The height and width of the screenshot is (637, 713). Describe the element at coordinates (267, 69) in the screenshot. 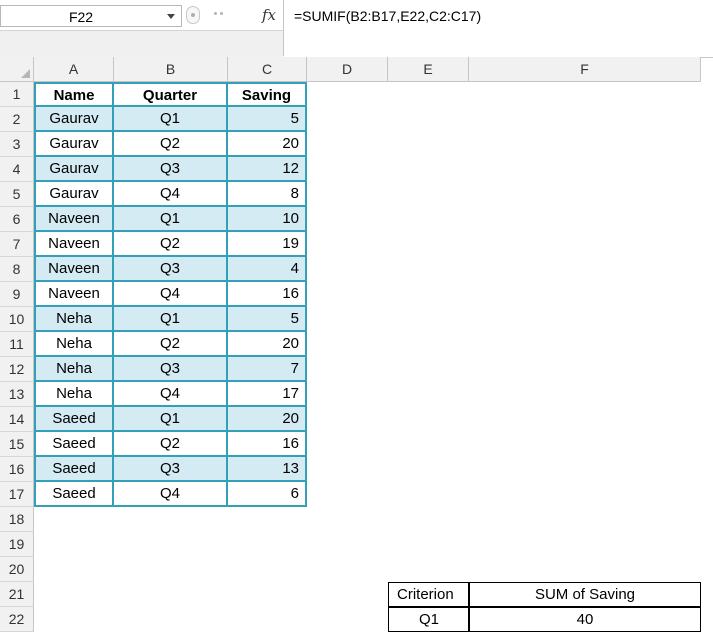

I see `column-header-c: C` at that location.